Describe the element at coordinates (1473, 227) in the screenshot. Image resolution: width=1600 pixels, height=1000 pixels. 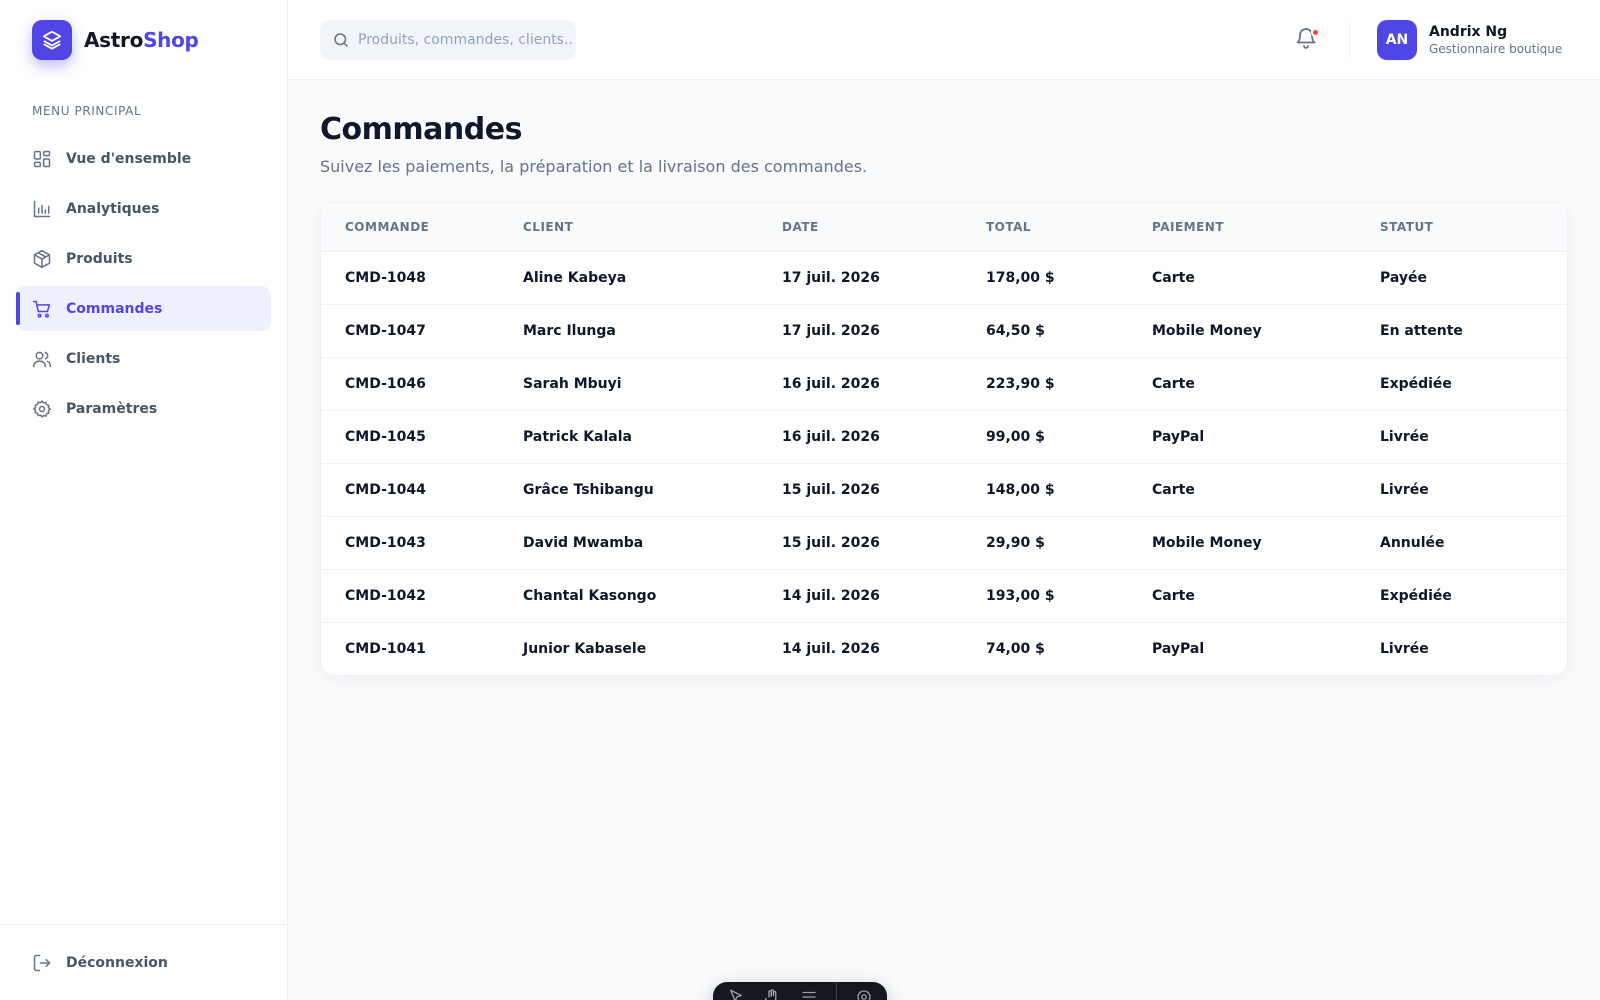
I see `column-header-status: STATUT` at that location.